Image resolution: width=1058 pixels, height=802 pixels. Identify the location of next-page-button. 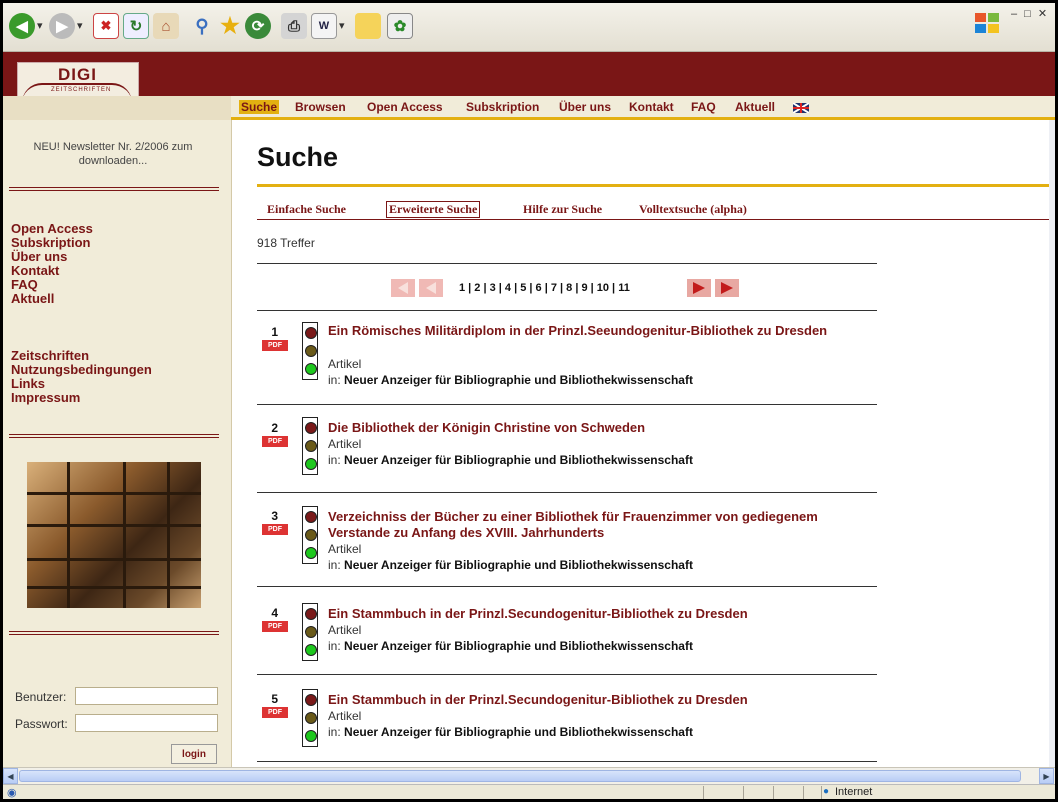
(699, 288).